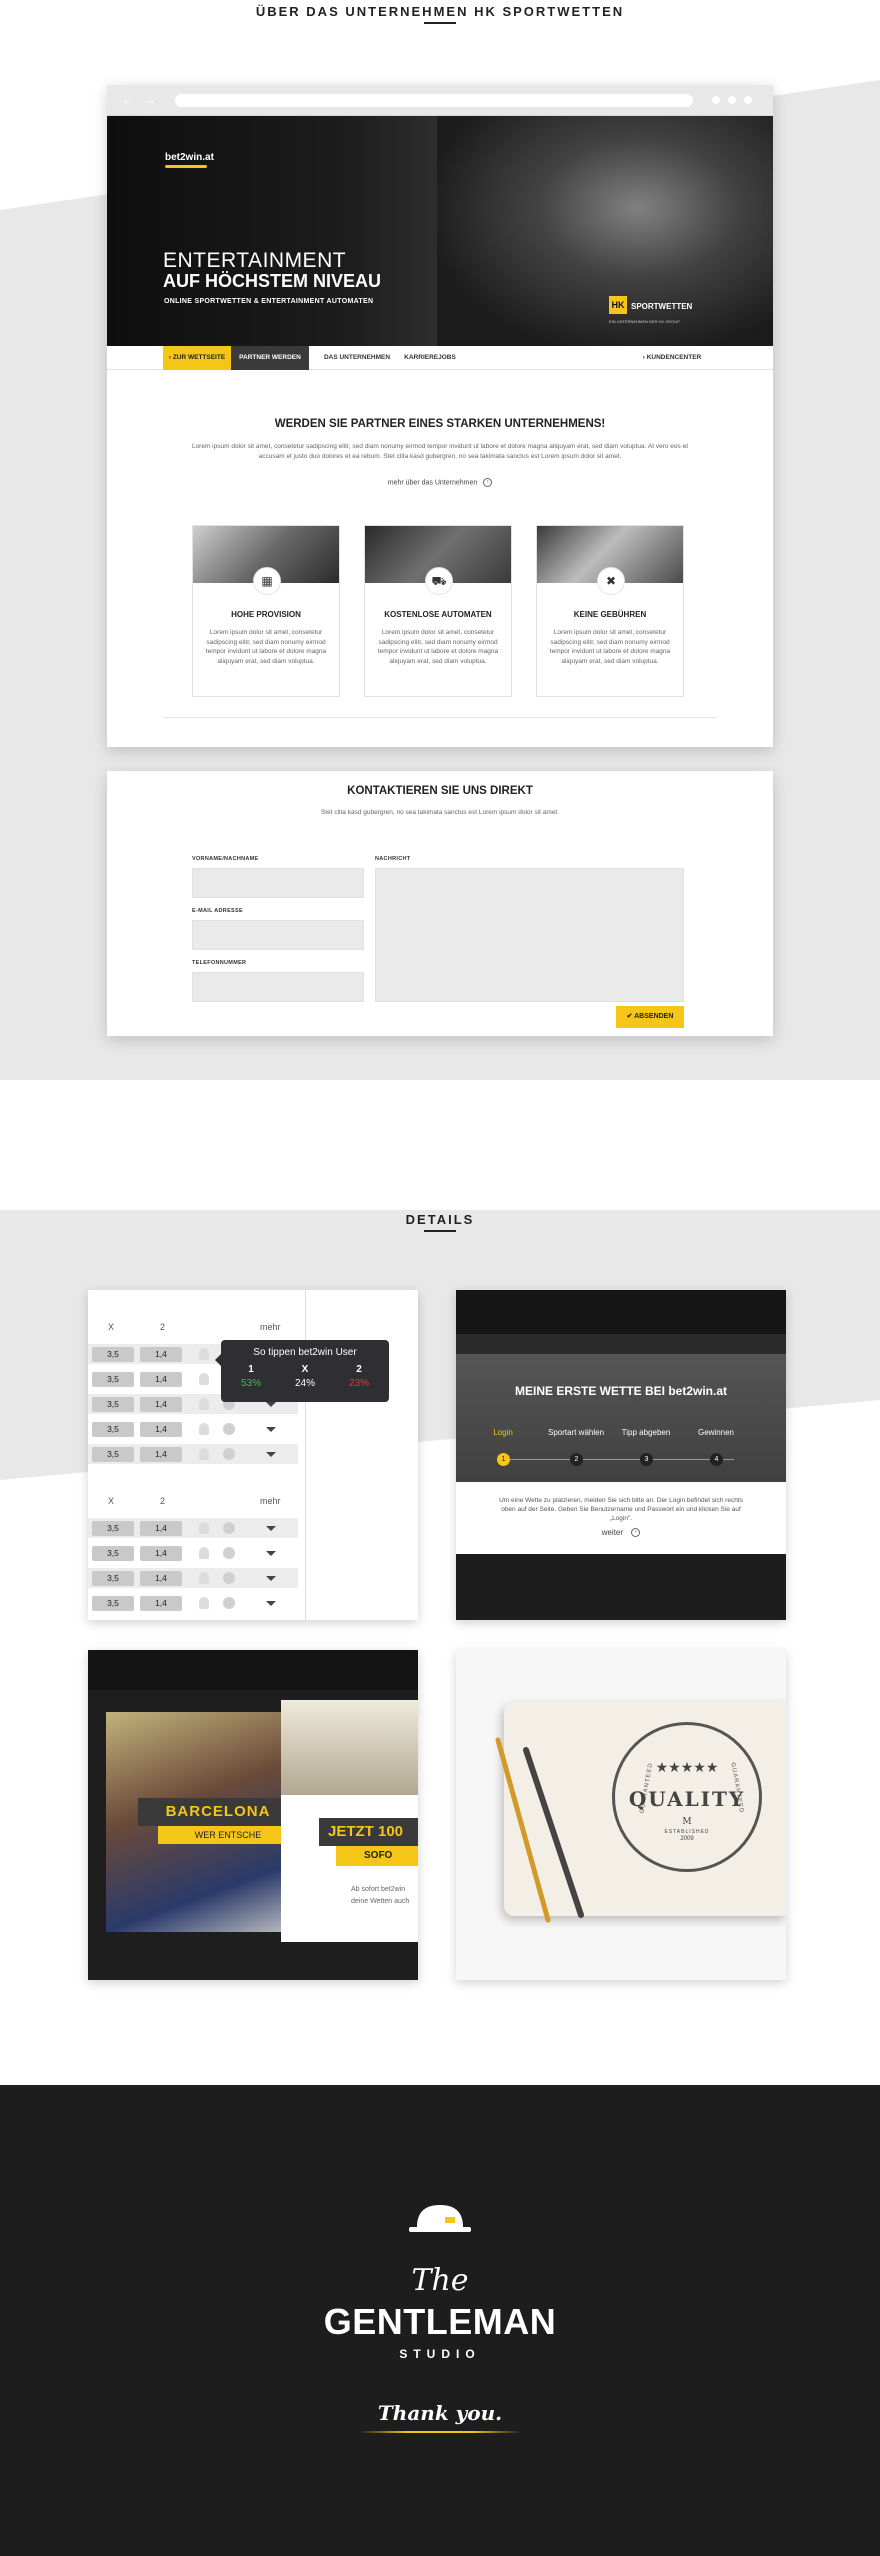  I want to click on brand-studio: STUDIO, so click(440, 2354).